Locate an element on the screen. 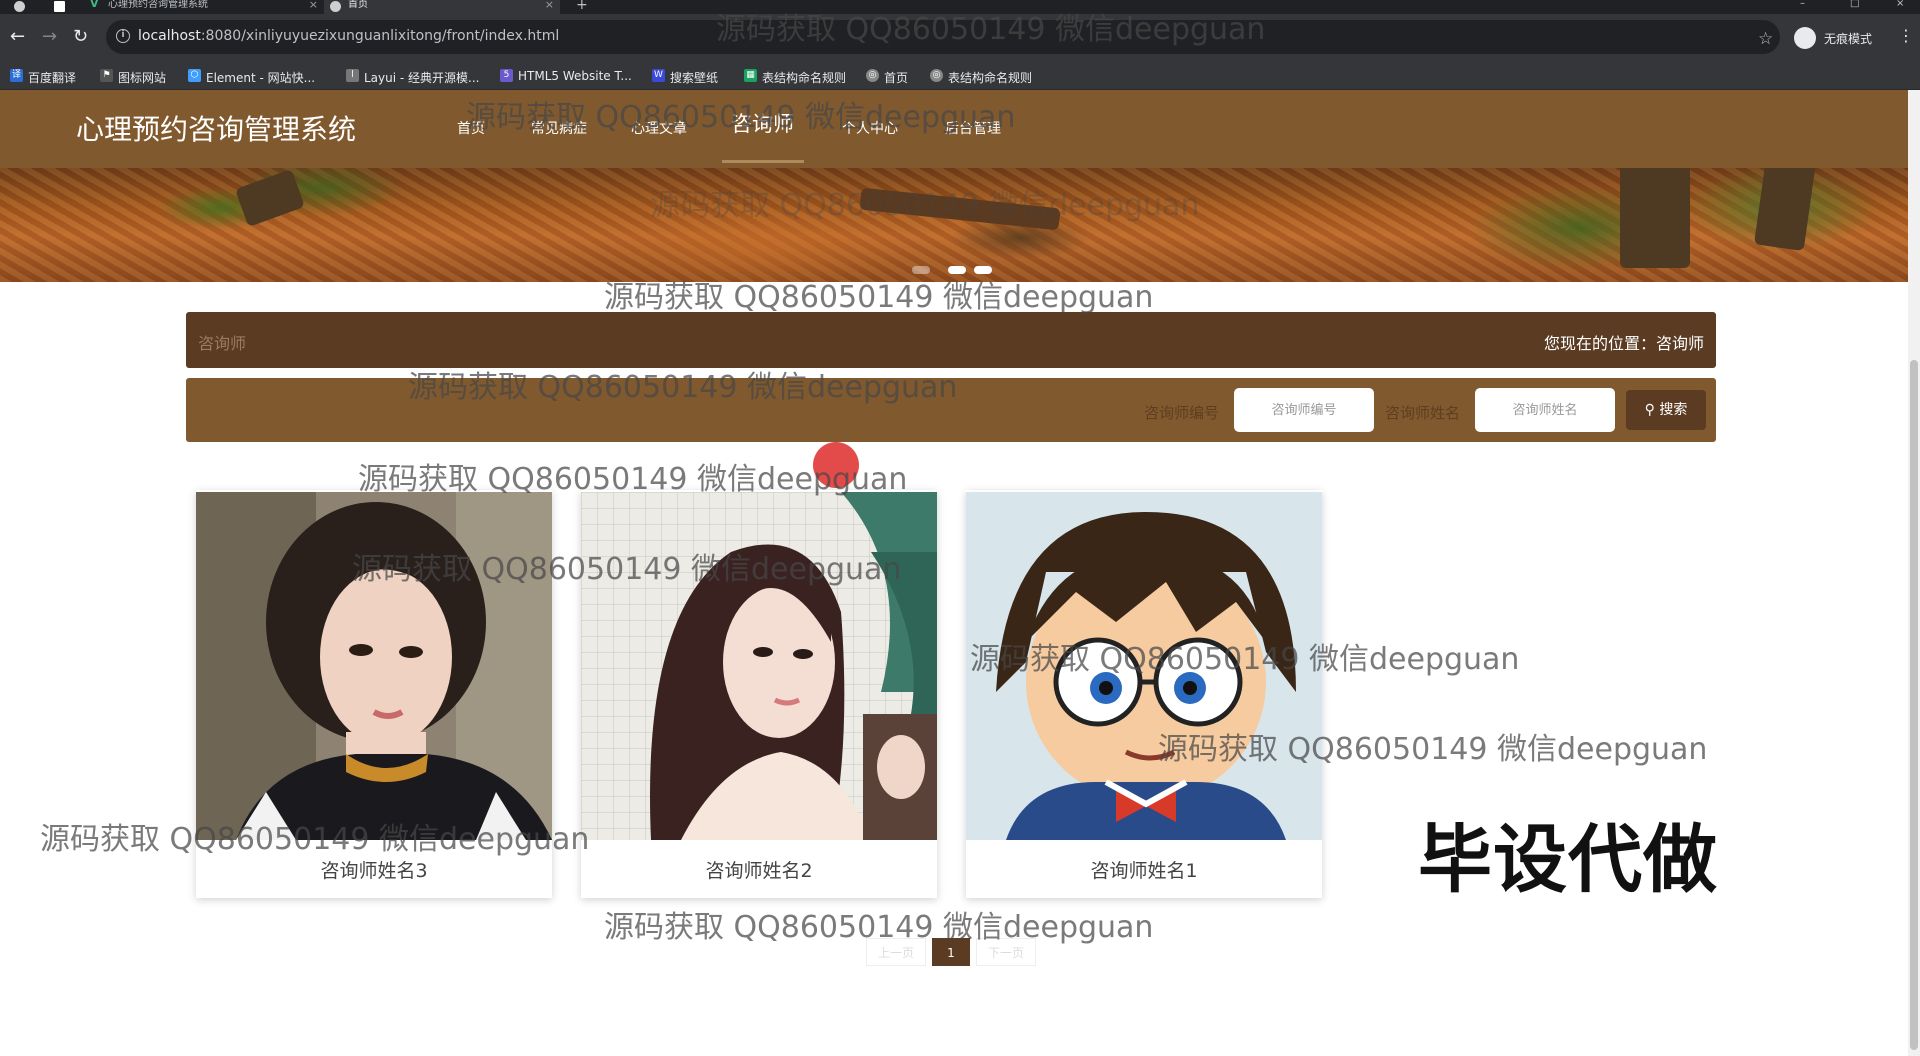 This screenshot has width=1920, height=1056. bookmark-item: 译百度翻译 is located at coordinates (43, 77).